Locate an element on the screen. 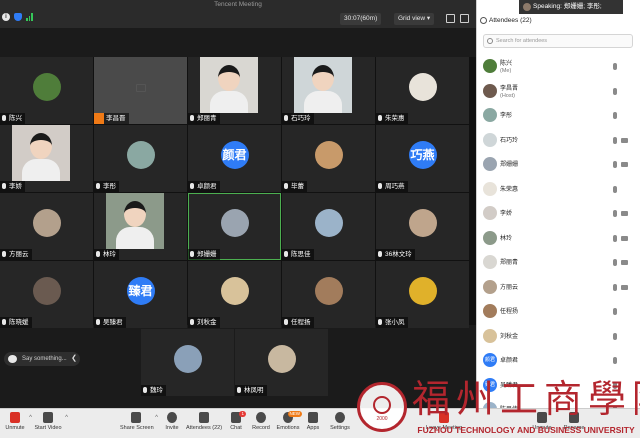 This screenshot has height=438, width=640. video-tile: 36林文玲 is located at coordinates (422, 226).